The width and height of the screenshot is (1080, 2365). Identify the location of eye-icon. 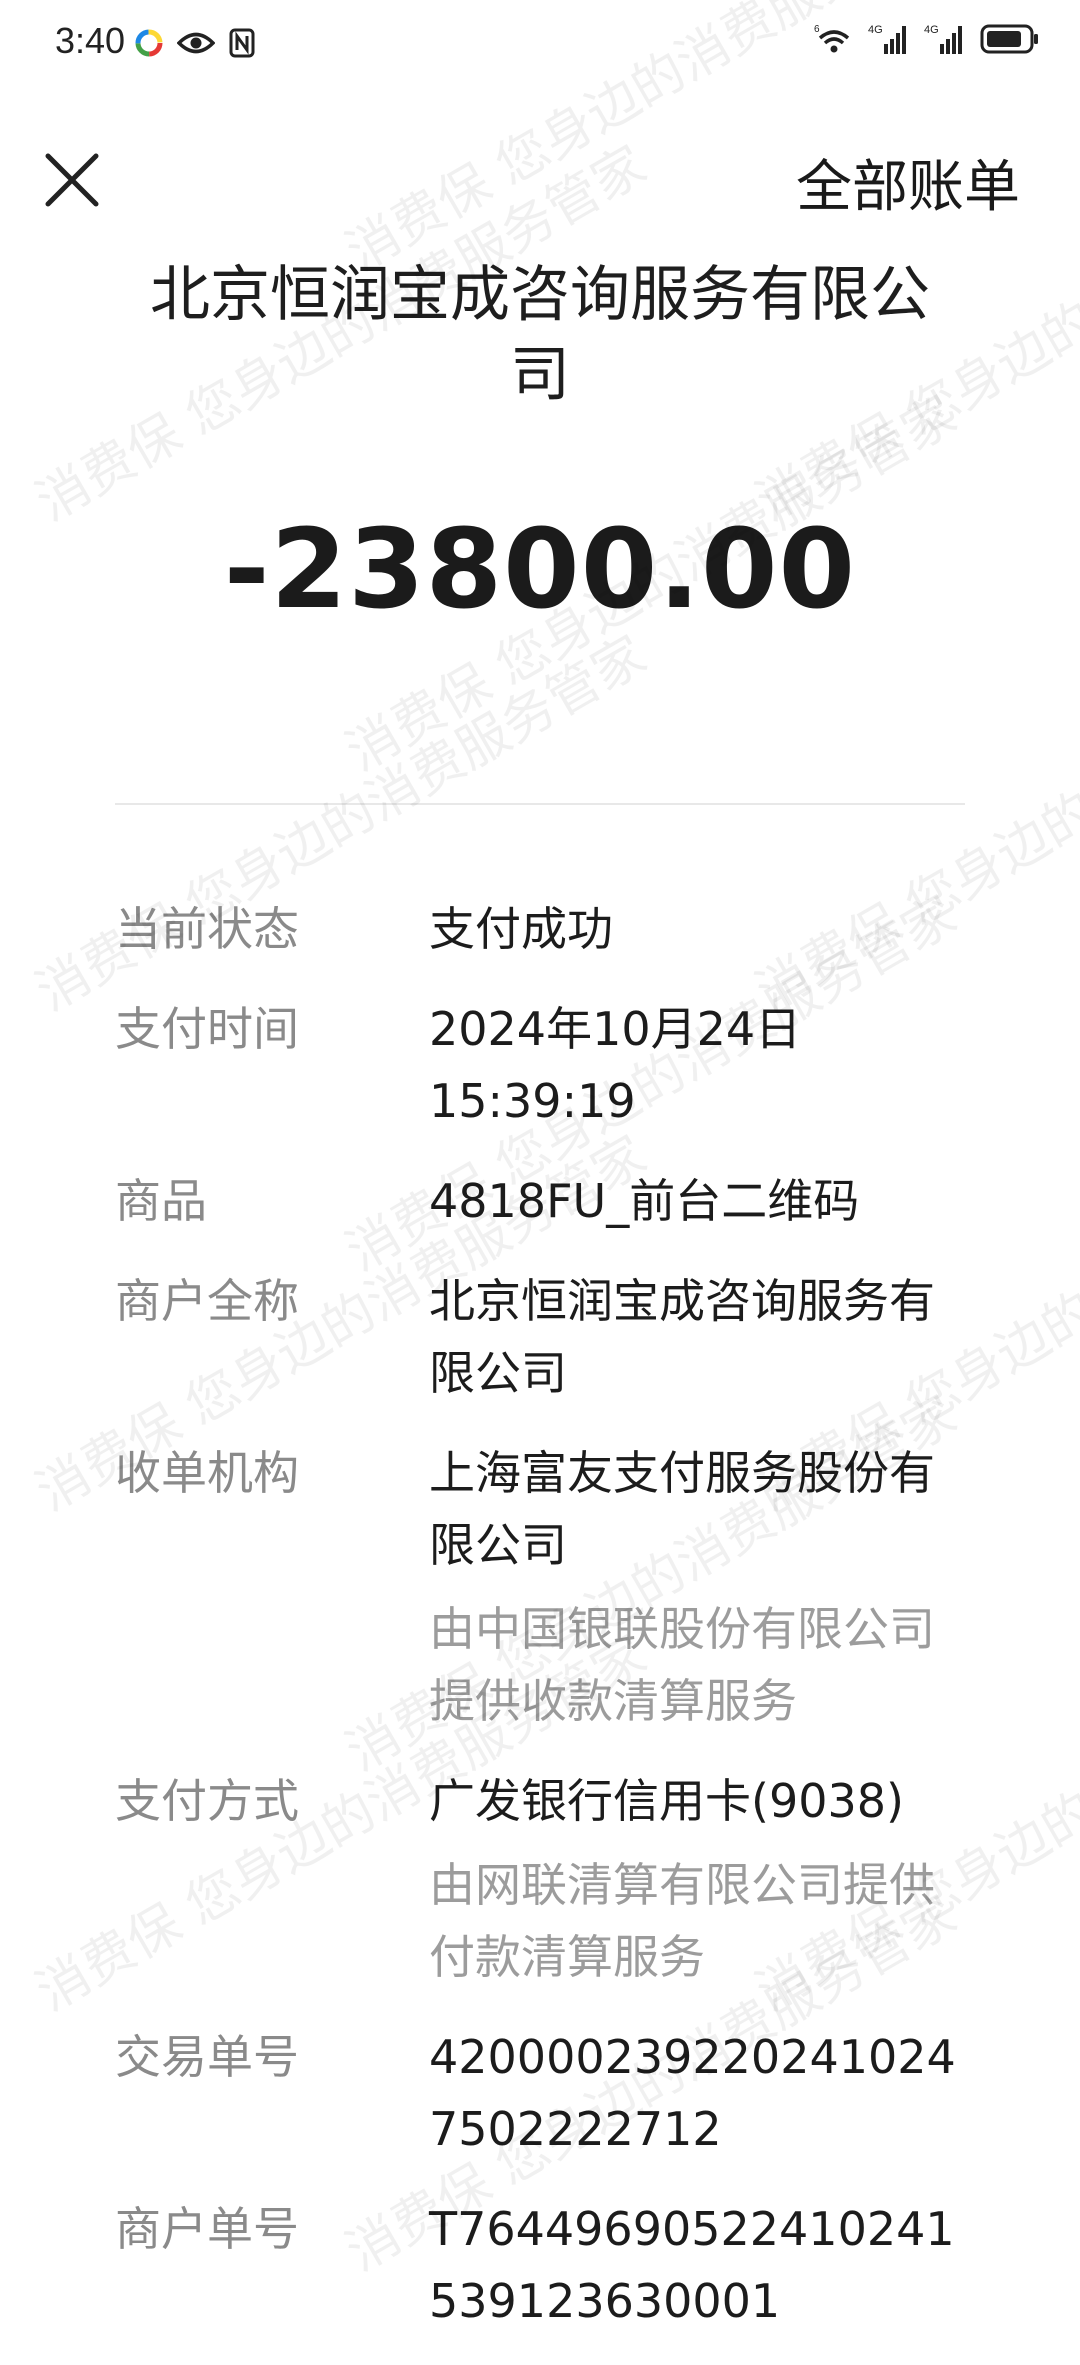
(196, 45).